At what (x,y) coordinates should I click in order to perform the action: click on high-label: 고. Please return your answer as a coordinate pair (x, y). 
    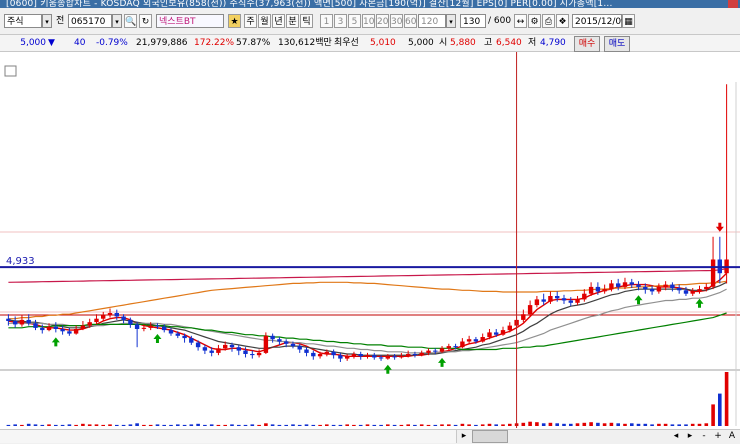
    Looking at the image, I should click on (488, 43).